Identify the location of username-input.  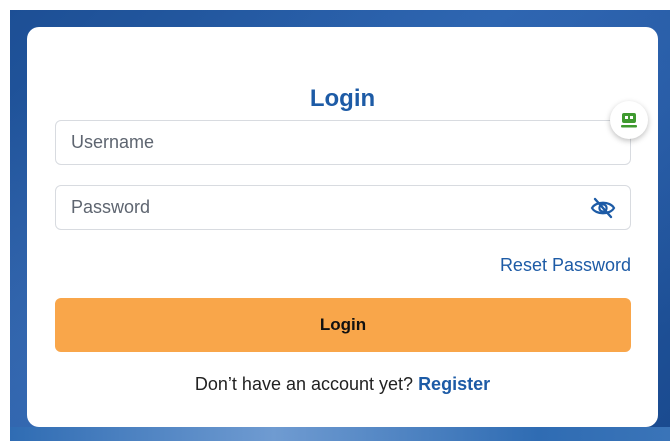
(343, 142).